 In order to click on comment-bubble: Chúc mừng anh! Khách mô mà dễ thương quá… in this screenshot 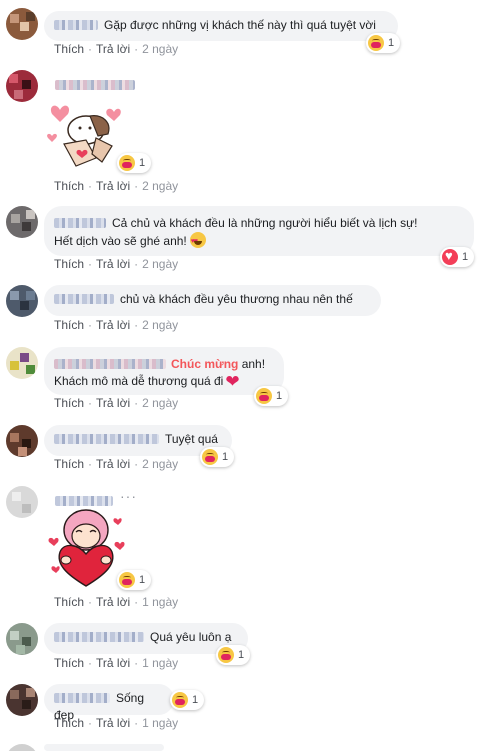, I will do `click(164, 371)`.